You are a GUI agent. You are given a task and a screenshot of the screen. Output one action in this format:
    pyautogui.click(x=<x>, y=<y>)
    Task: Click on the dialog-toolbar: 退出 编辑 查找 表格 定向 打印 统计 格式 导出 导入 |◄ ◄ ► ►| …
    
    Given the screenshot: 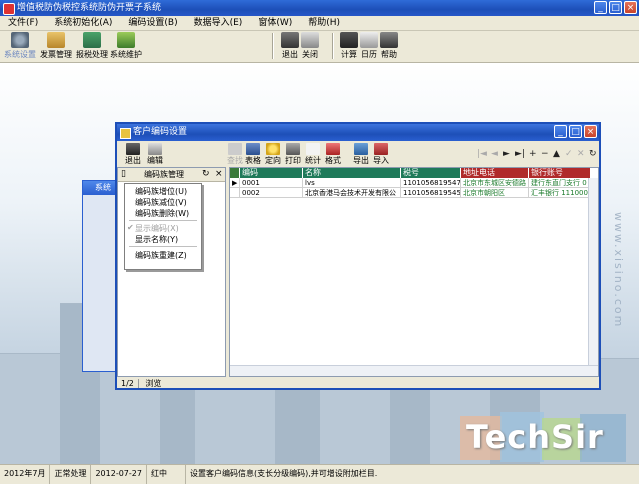 What is the action you would take?
    pyautogui.click(x=358, y=153)
    